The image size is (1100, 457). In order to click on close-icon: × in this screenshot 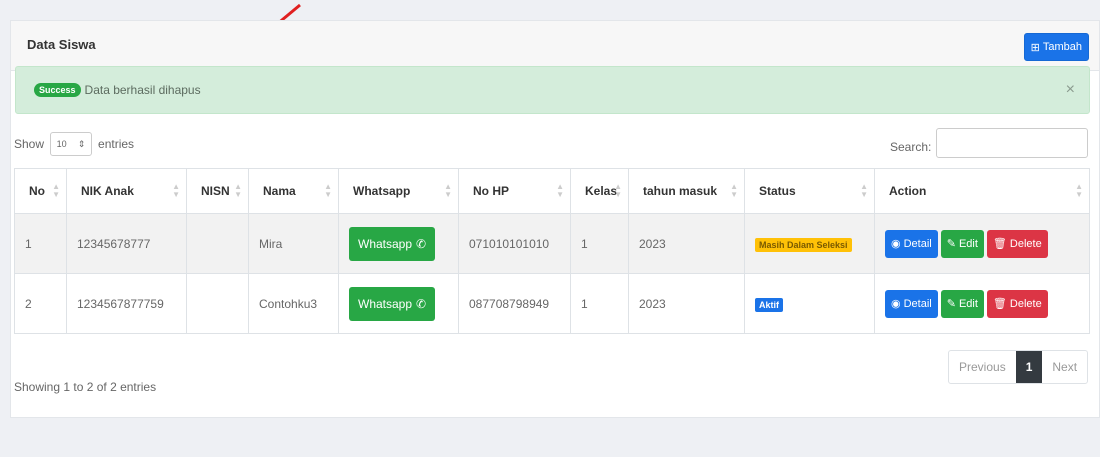, I will do `click(1070, 90)`.